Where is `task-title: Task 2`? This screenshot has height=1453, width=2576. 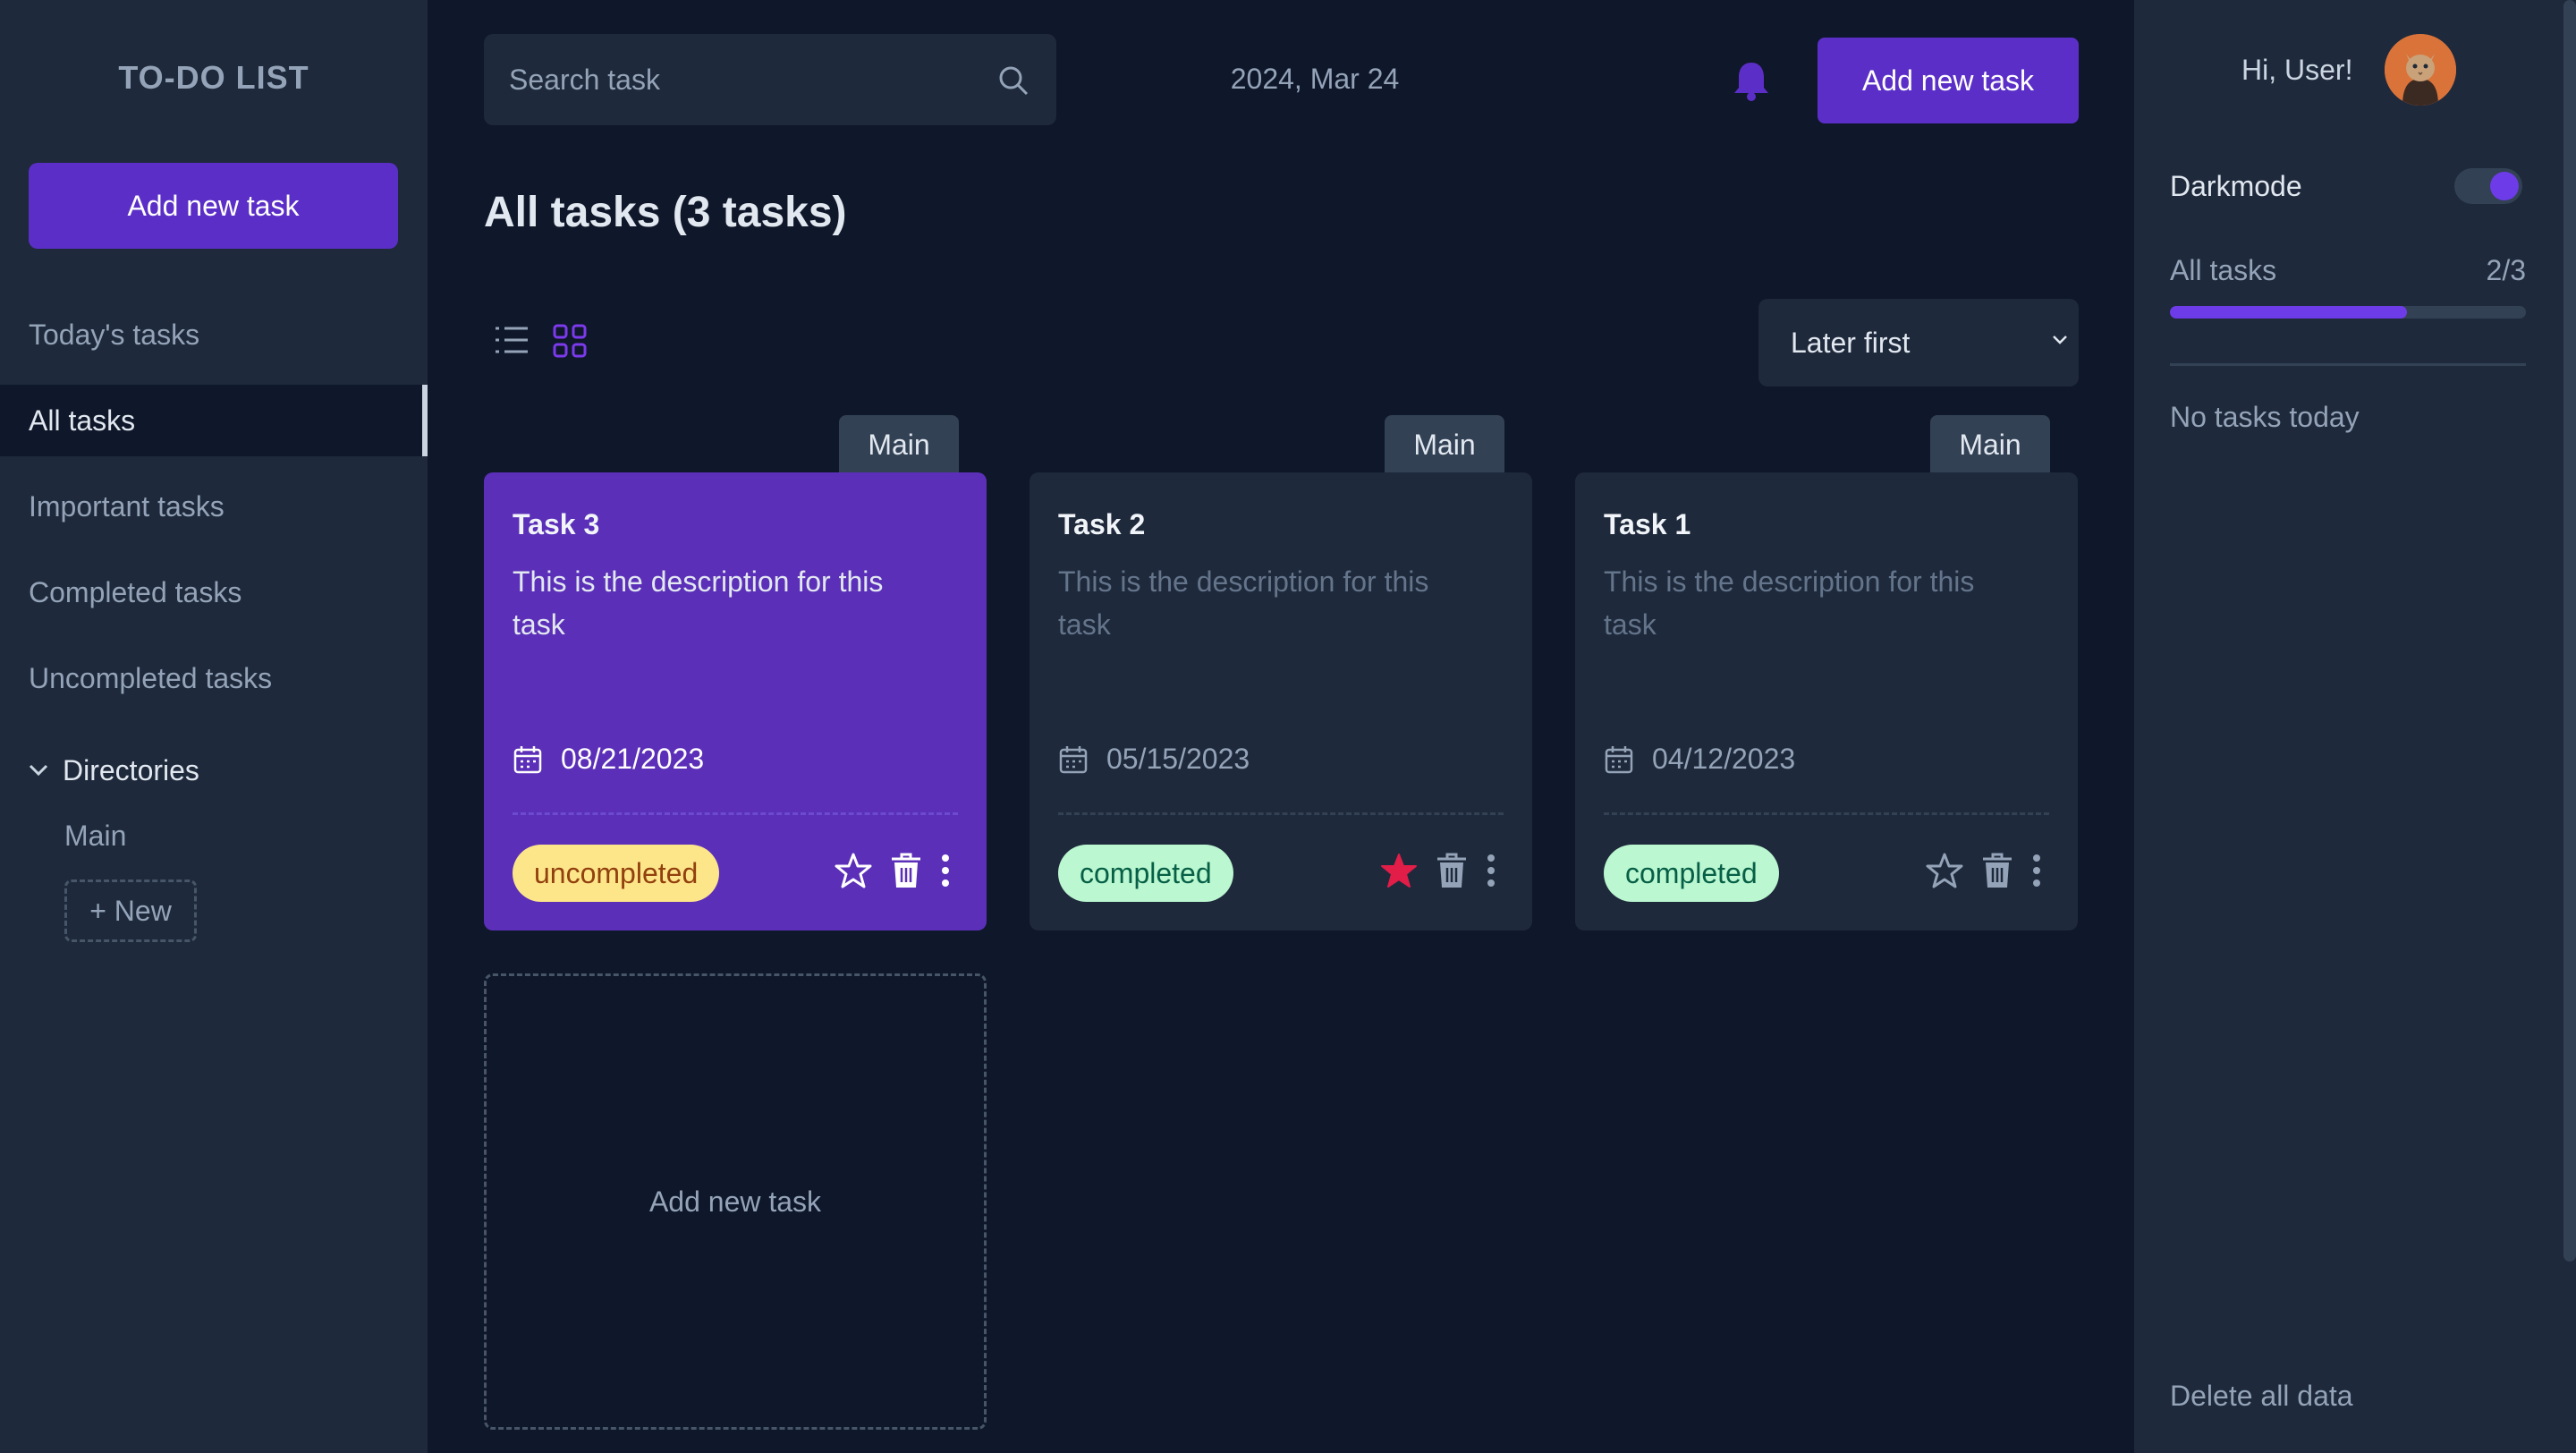
task-title: Task 2 is located at coordinates (1102, 524).